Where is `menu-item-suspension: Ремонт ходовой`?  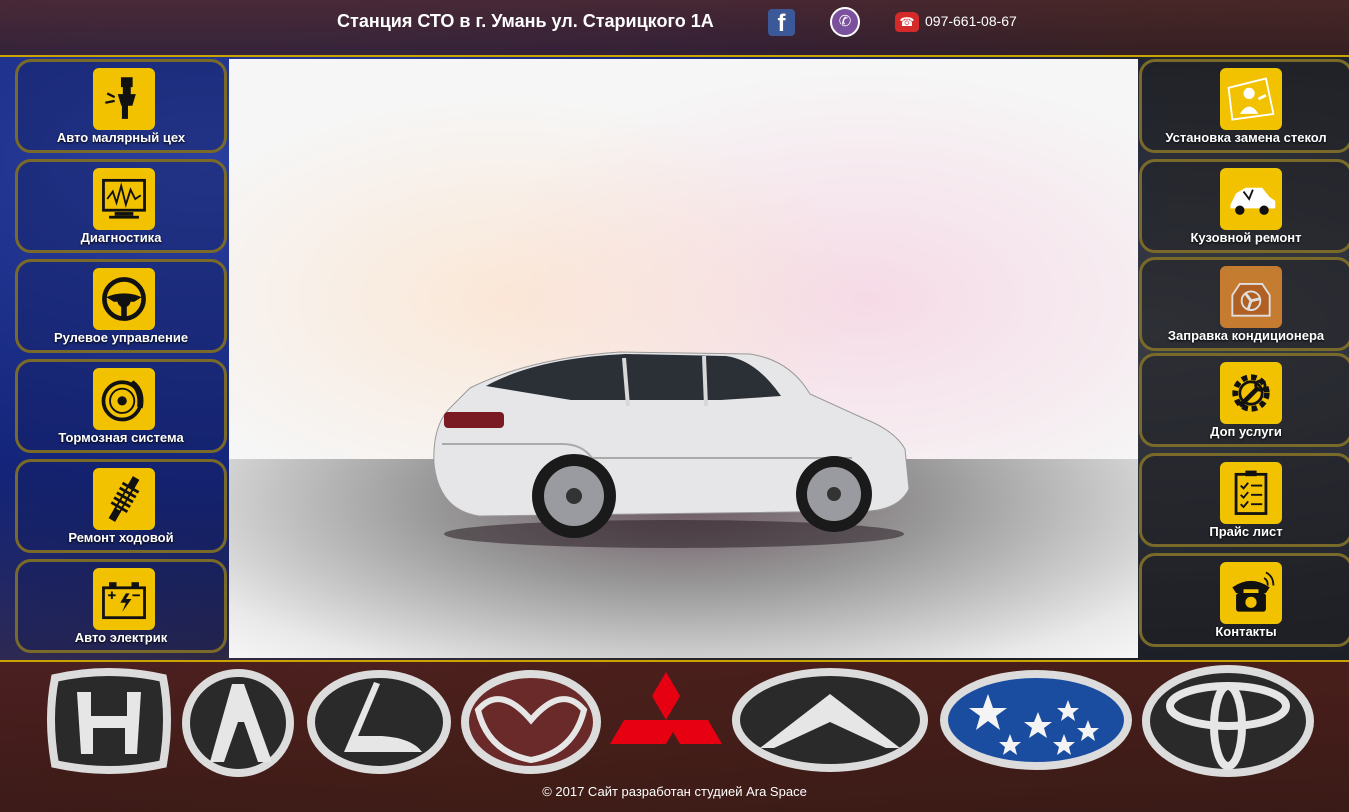
menu-item-suspension: Ремонт ходовой is located at coordinates (121, 506).